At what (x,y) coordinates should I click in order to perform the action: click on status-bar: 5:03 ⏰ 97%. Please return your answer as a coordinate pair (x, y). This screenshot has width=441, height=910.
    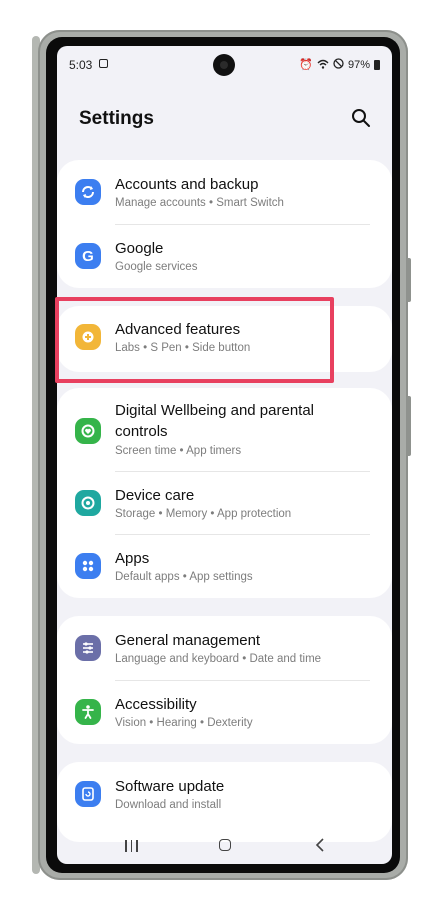
    Looking at the image, I should click on (224, 64).